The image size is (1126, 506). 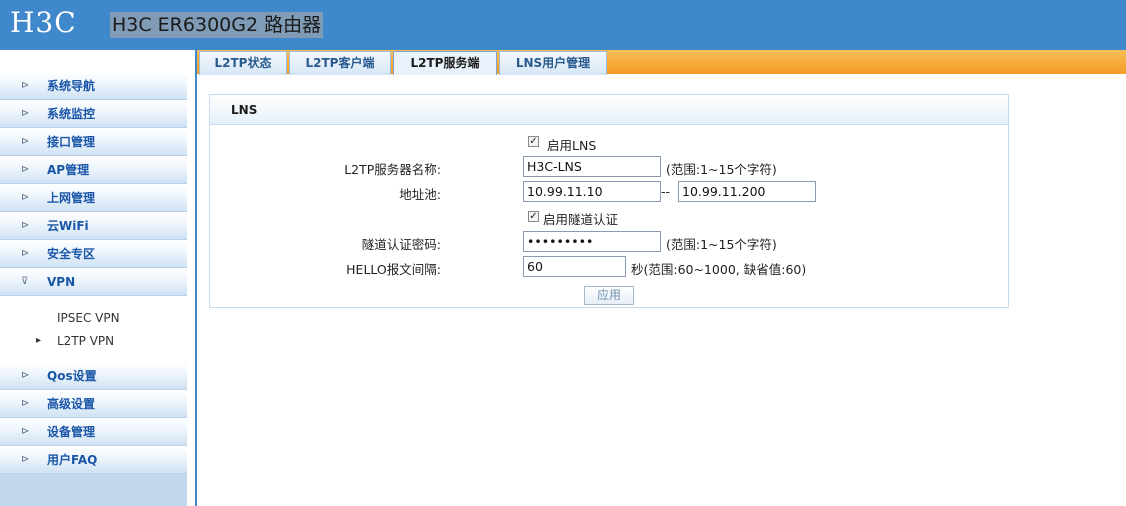 I want to click on server-name-input, so click(x=592, y=166).